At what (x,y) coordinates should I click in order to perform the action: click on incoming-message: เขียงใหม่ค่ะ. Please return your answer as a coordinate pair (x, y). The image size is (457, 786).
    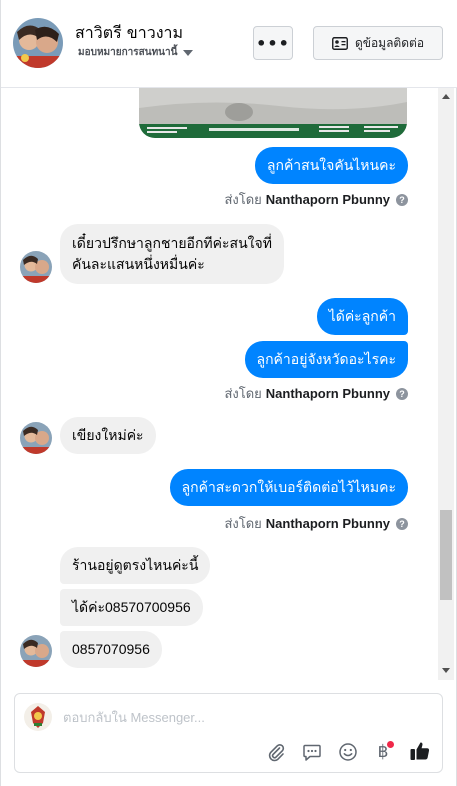
    Looking at the image, I should click on (108, 435).